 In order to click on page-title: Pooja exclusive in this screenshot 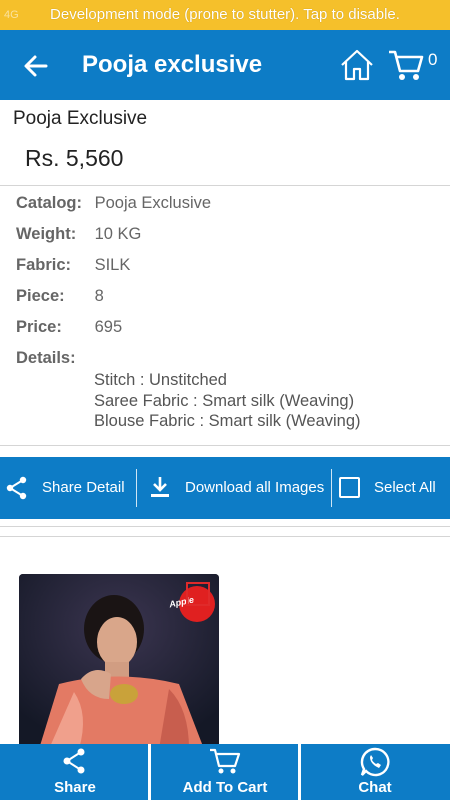, I will do `click(172, 64)`.